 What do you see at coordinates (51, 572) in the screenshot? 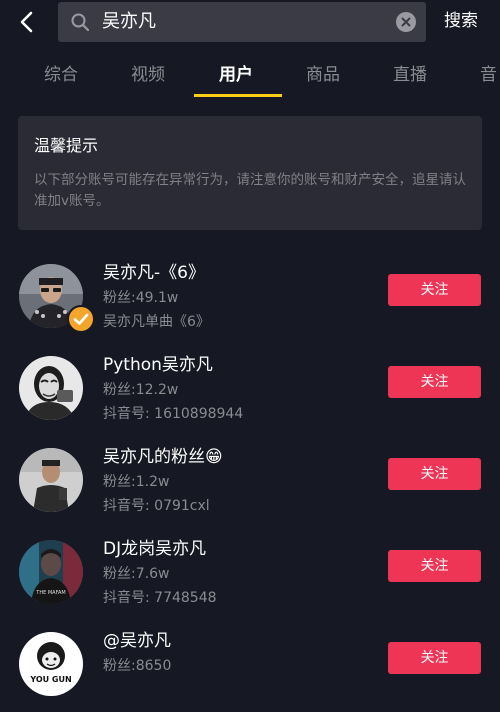
I see `avatar: THE MAFAM` at bounding box center [51, 572].